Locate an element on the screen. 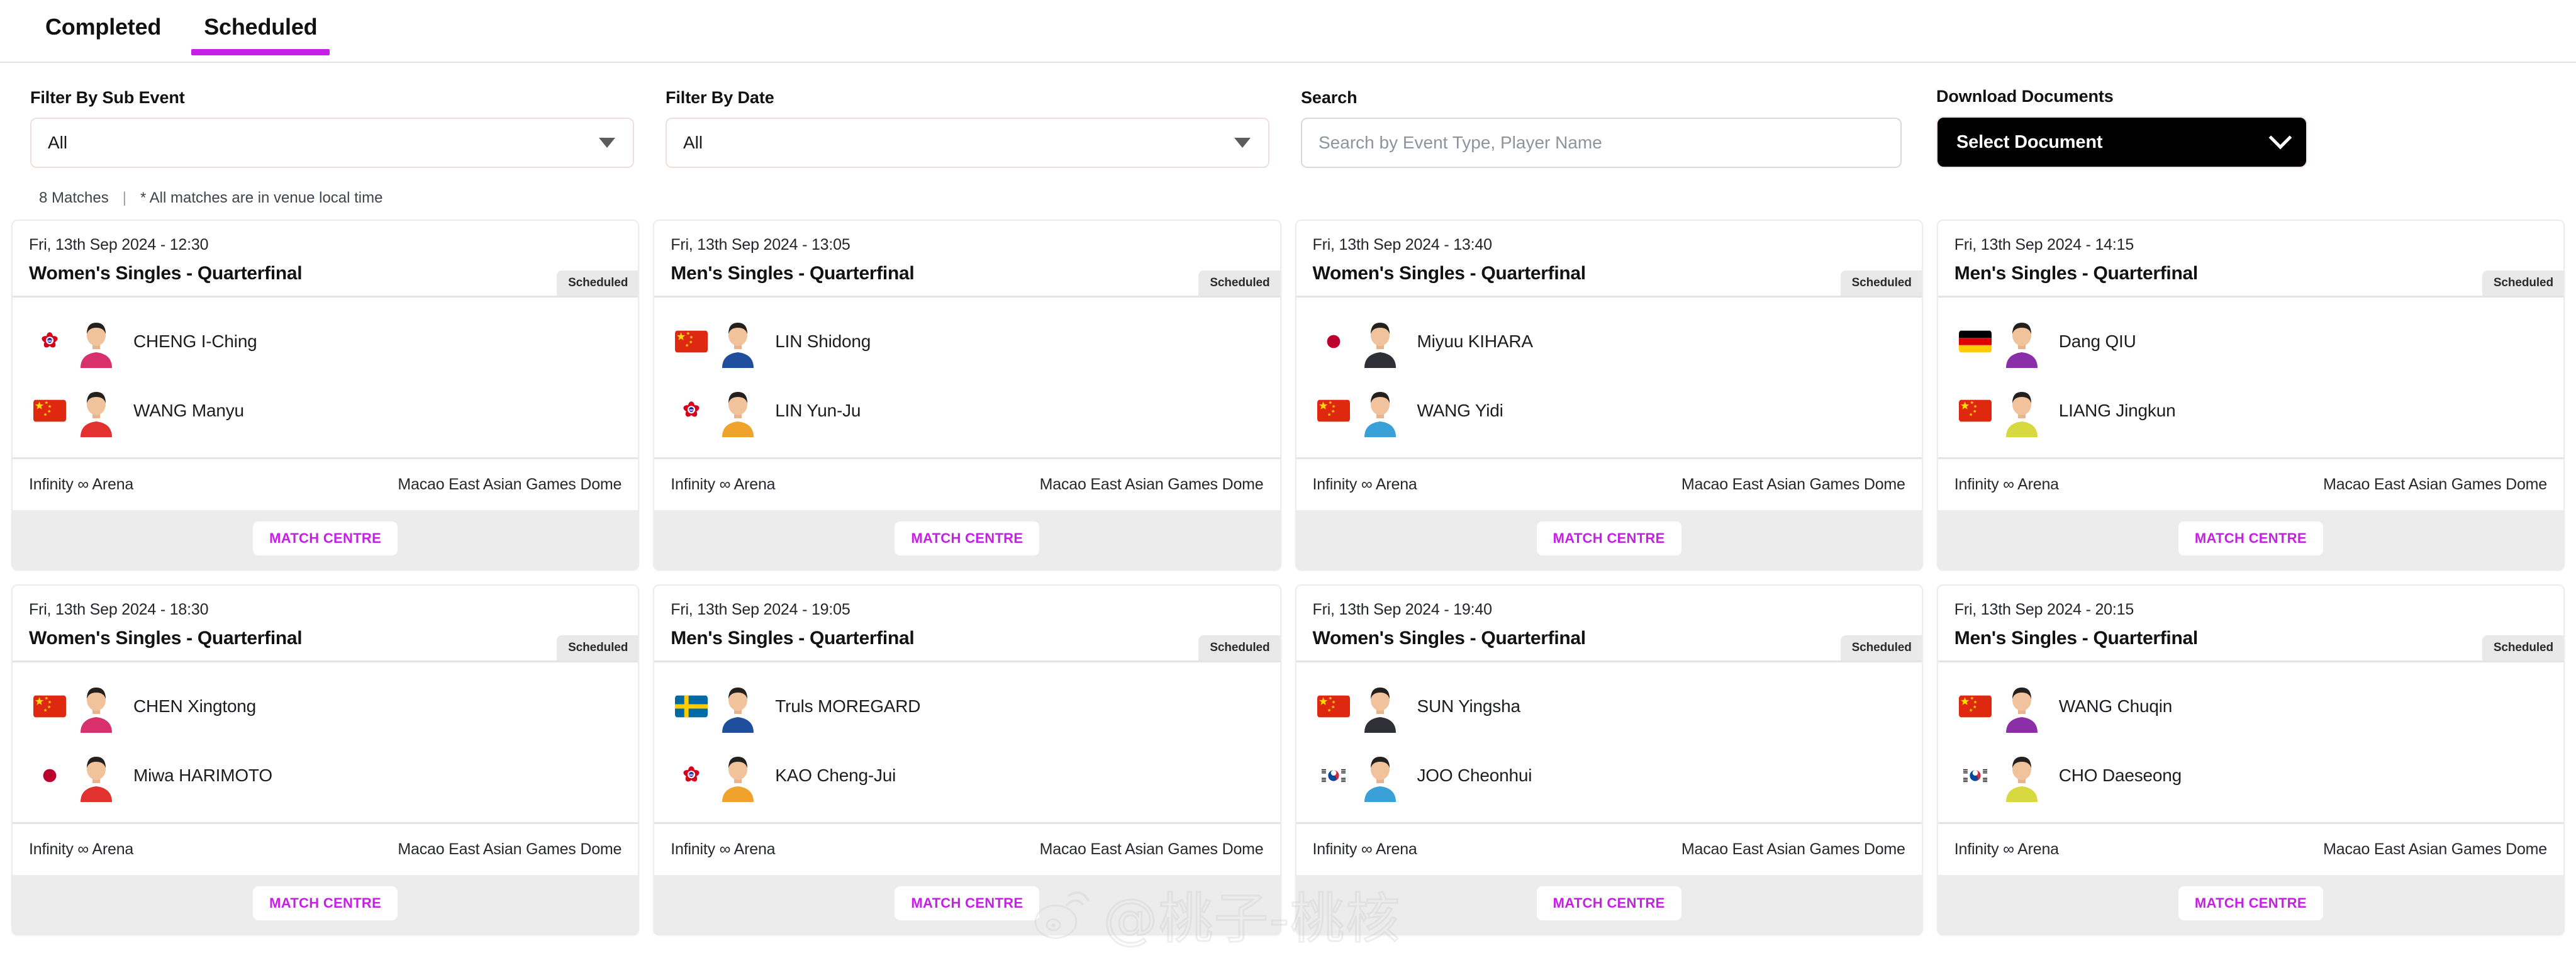  tab-active-underline is located at coordinates (260, 52).